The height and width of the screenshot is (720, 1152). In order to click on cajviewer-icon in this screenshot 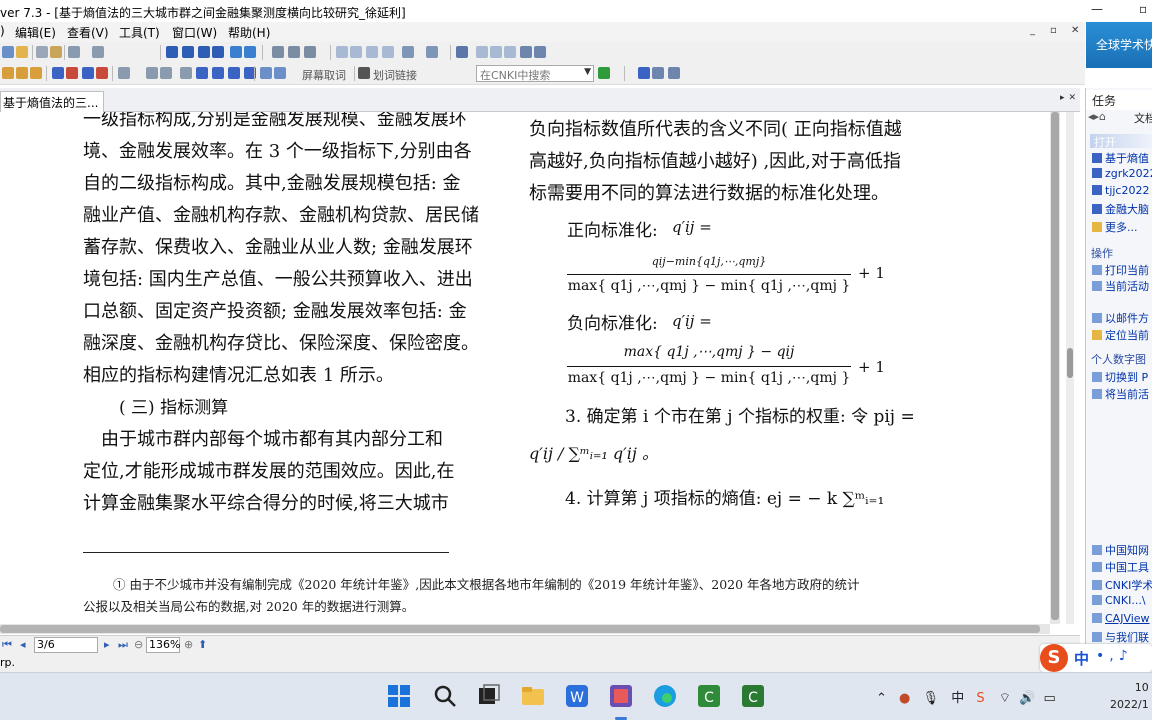, I will do `click(621, 696)`.